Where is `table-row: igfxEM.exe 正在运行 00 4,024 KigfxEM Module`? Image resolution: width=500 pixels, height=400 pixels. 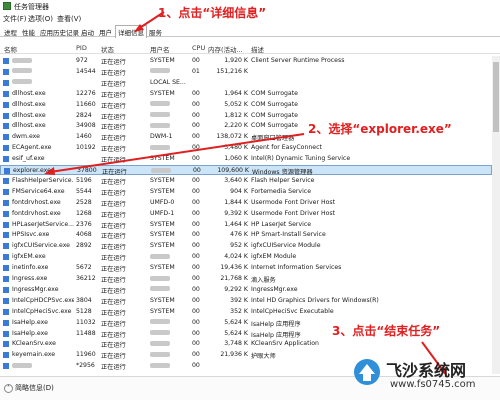
table-row: igfxEM.exe 正在运行 00 4,024 KigfxEM Module is located at coordinates (246, 257).